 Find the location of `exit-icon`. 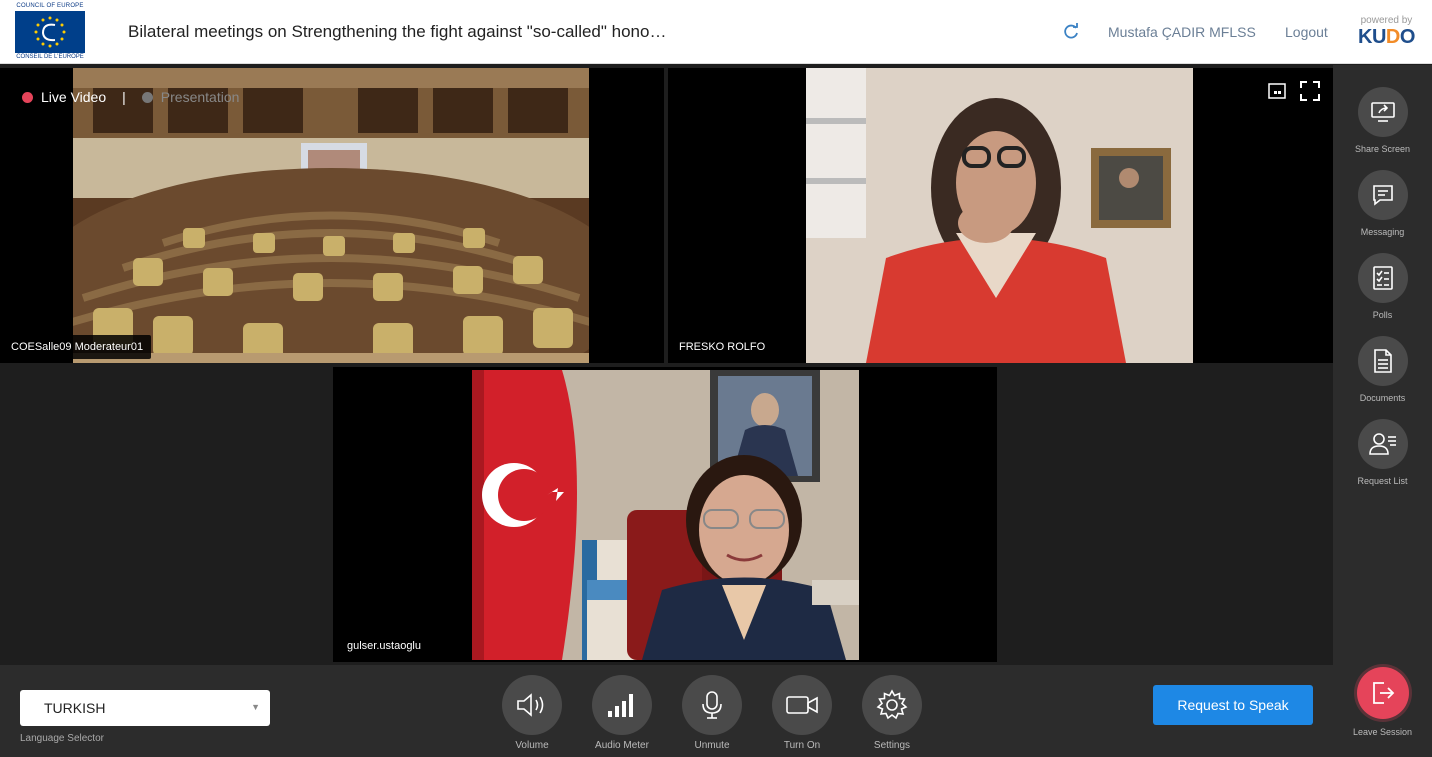

exit-icon is located at coordinates (1382, 693).